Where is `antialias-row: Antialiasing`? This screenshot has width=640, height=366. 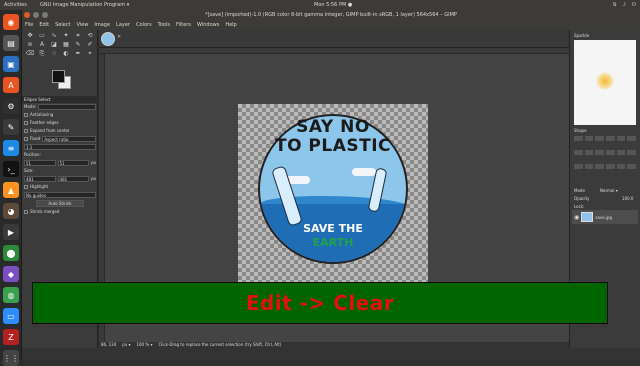
antialias-row: Antialiasing is located at coordinates (60, 115).